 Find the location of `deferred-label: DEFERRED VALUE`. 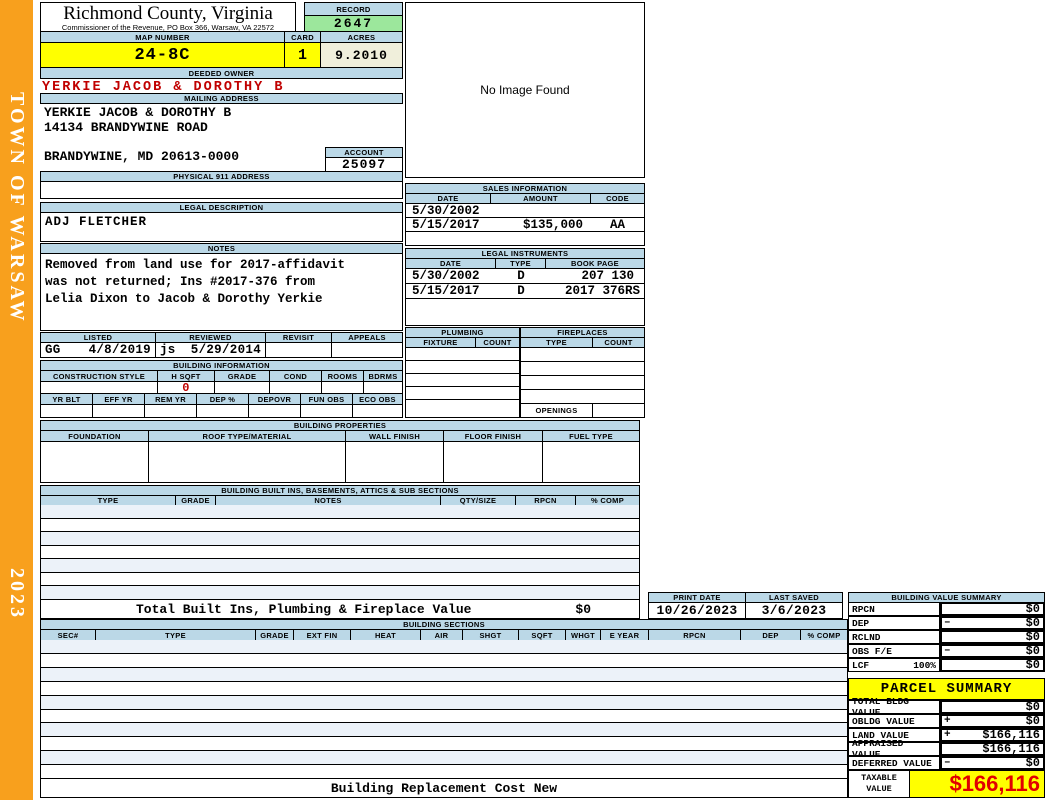

deferred-label: DEFERRED VALUE is located at coordinates (894, 763).